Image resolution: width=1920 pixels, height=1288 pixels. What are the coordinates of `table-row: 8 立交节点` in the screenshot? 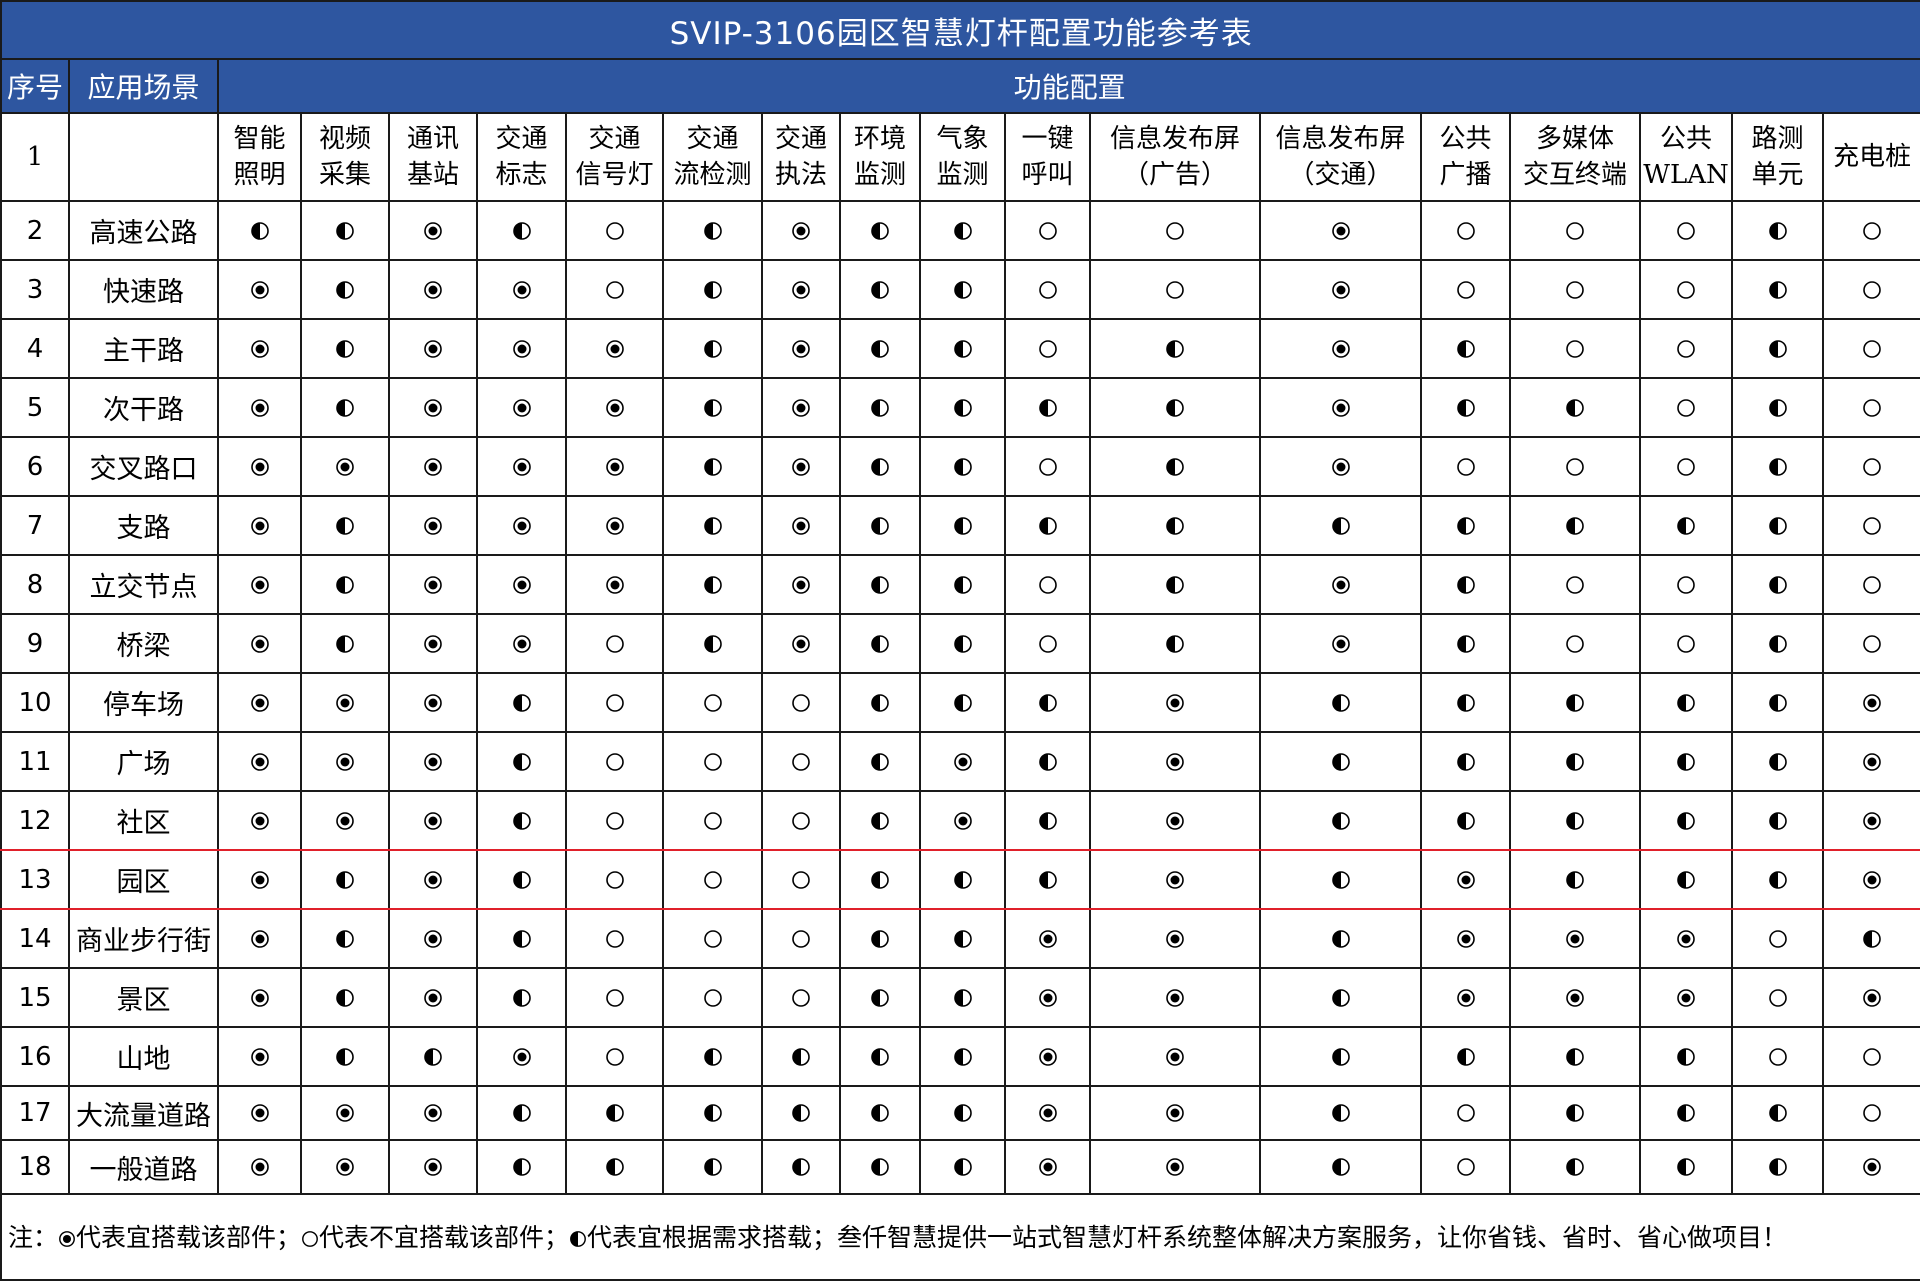 It's located at (960, 584).